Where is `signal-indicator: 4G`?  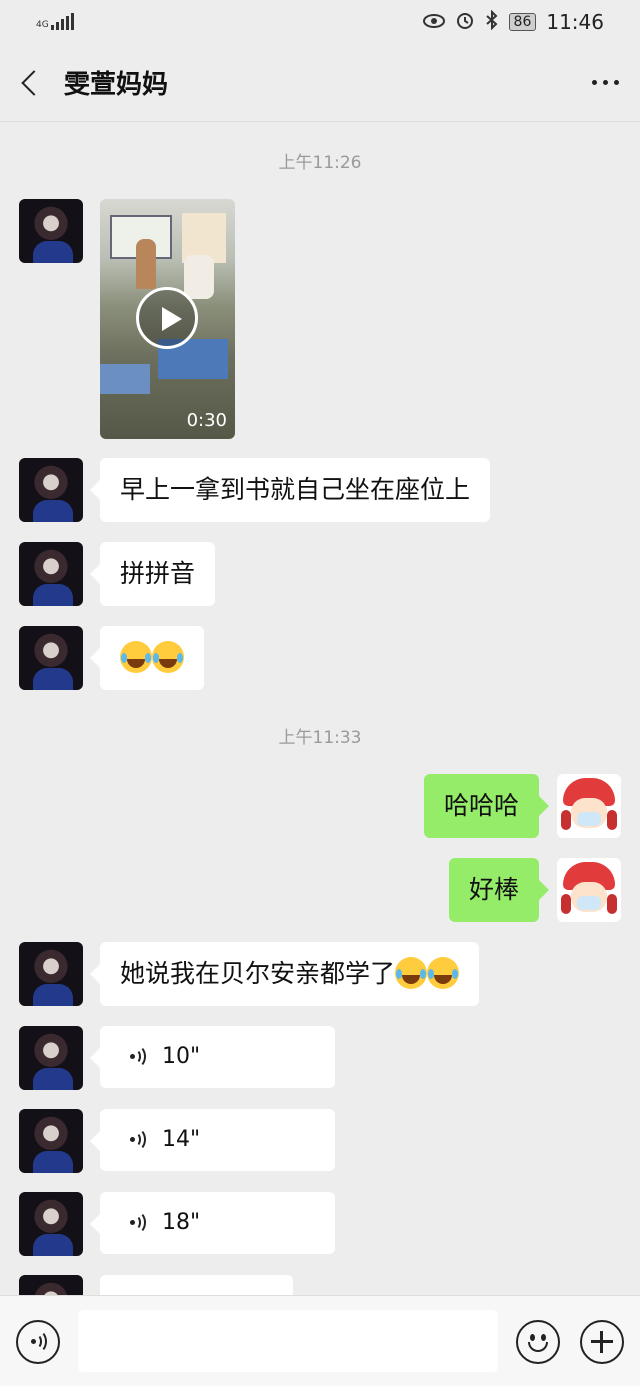
signal-indicator: 4G is located at coordinates (55, 21).